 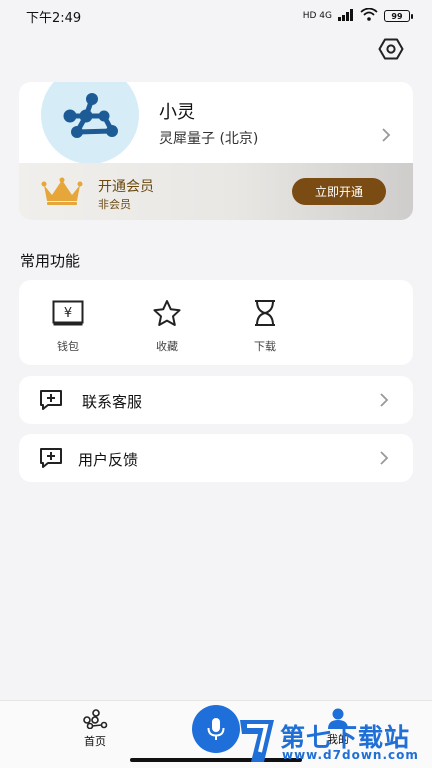 What do you see at coordinates (68, 346) in the screenshot?
I see `function-label: 钱包` at bounding box center [68, 346].